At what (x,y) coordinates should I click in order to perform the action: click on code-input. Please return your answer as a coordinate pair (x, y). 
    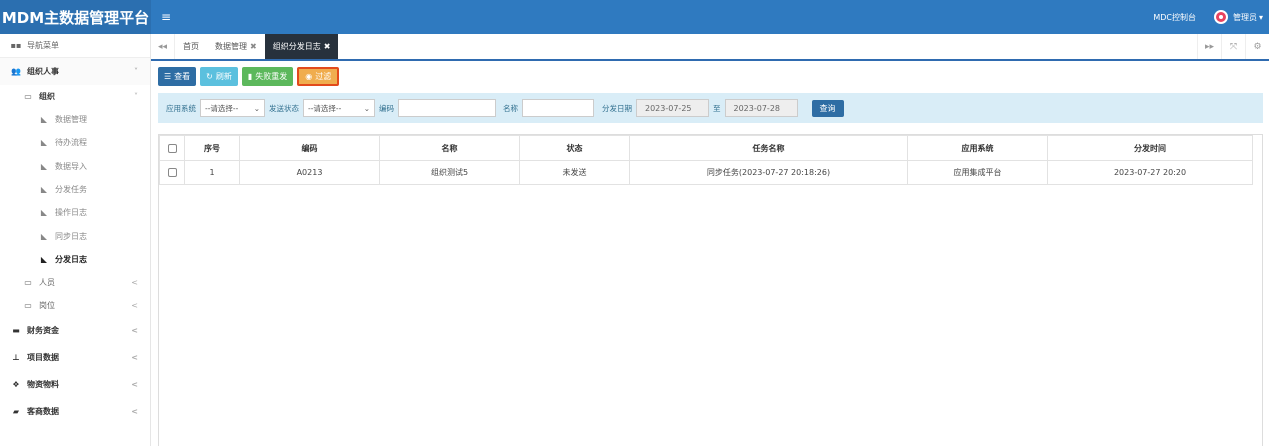
    Looking at the image, I should click on (447, 108).